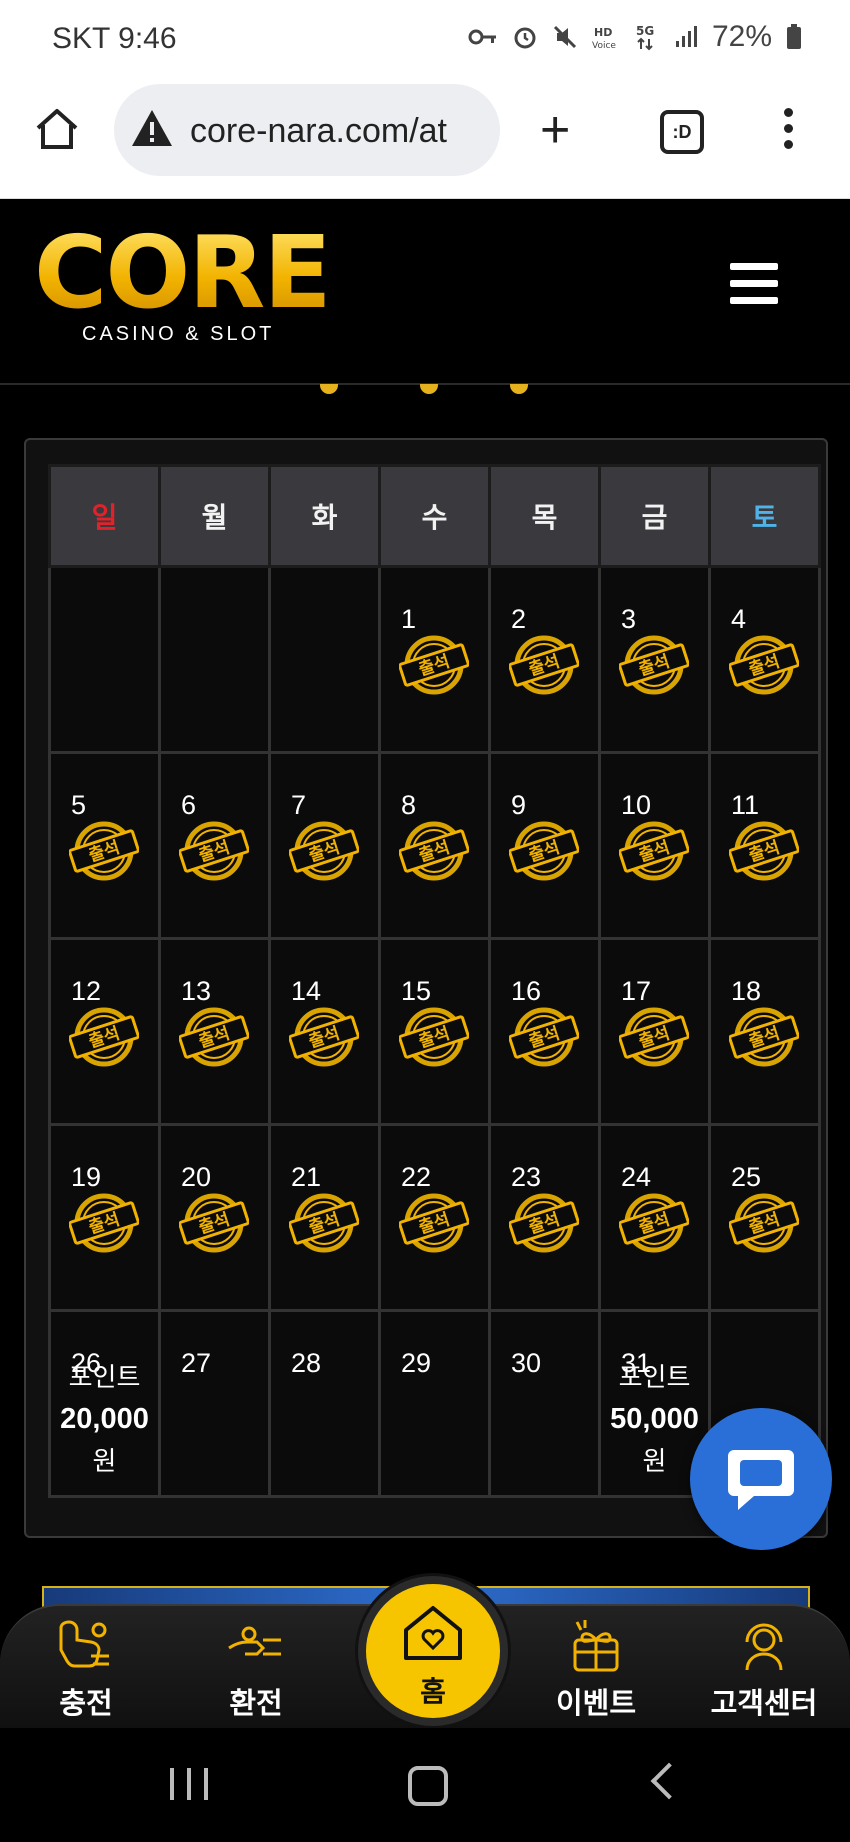 The height and width of the screenshot is (1842, 850). What do you see at coordinates (764, 1704) in the screenshot?
I see `nav-support-label: 고객센터` at bounding box center [764, 1704].